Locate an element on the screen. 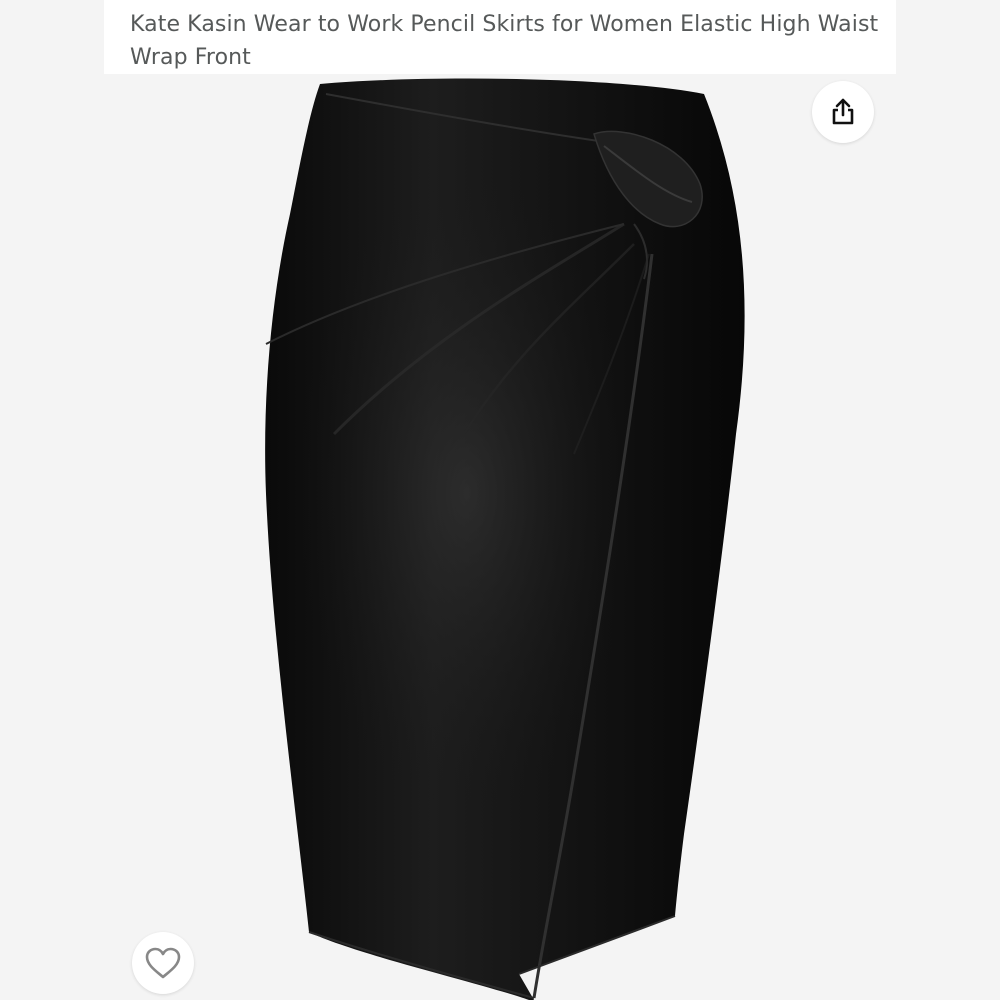  favorite-button is located at coordinates (163, 963).